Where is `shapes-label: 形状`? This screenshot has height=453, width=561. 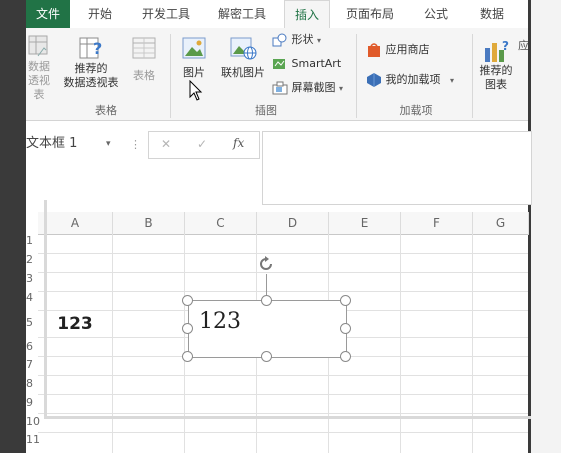 shapes-label: 形状 is located at coordinates (302, 39).